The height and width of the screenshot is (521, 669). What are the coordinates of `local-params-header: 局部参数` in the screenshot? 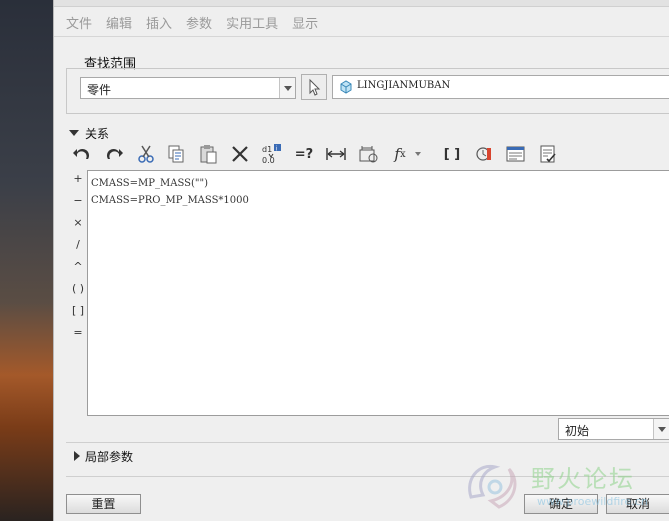 It's located at (109, 457).